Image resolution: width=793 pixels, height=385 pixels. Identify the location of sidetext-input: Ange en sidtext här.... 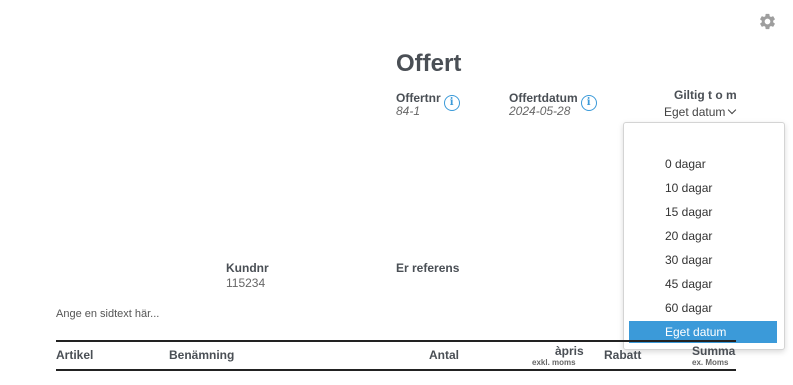
(107, 314).